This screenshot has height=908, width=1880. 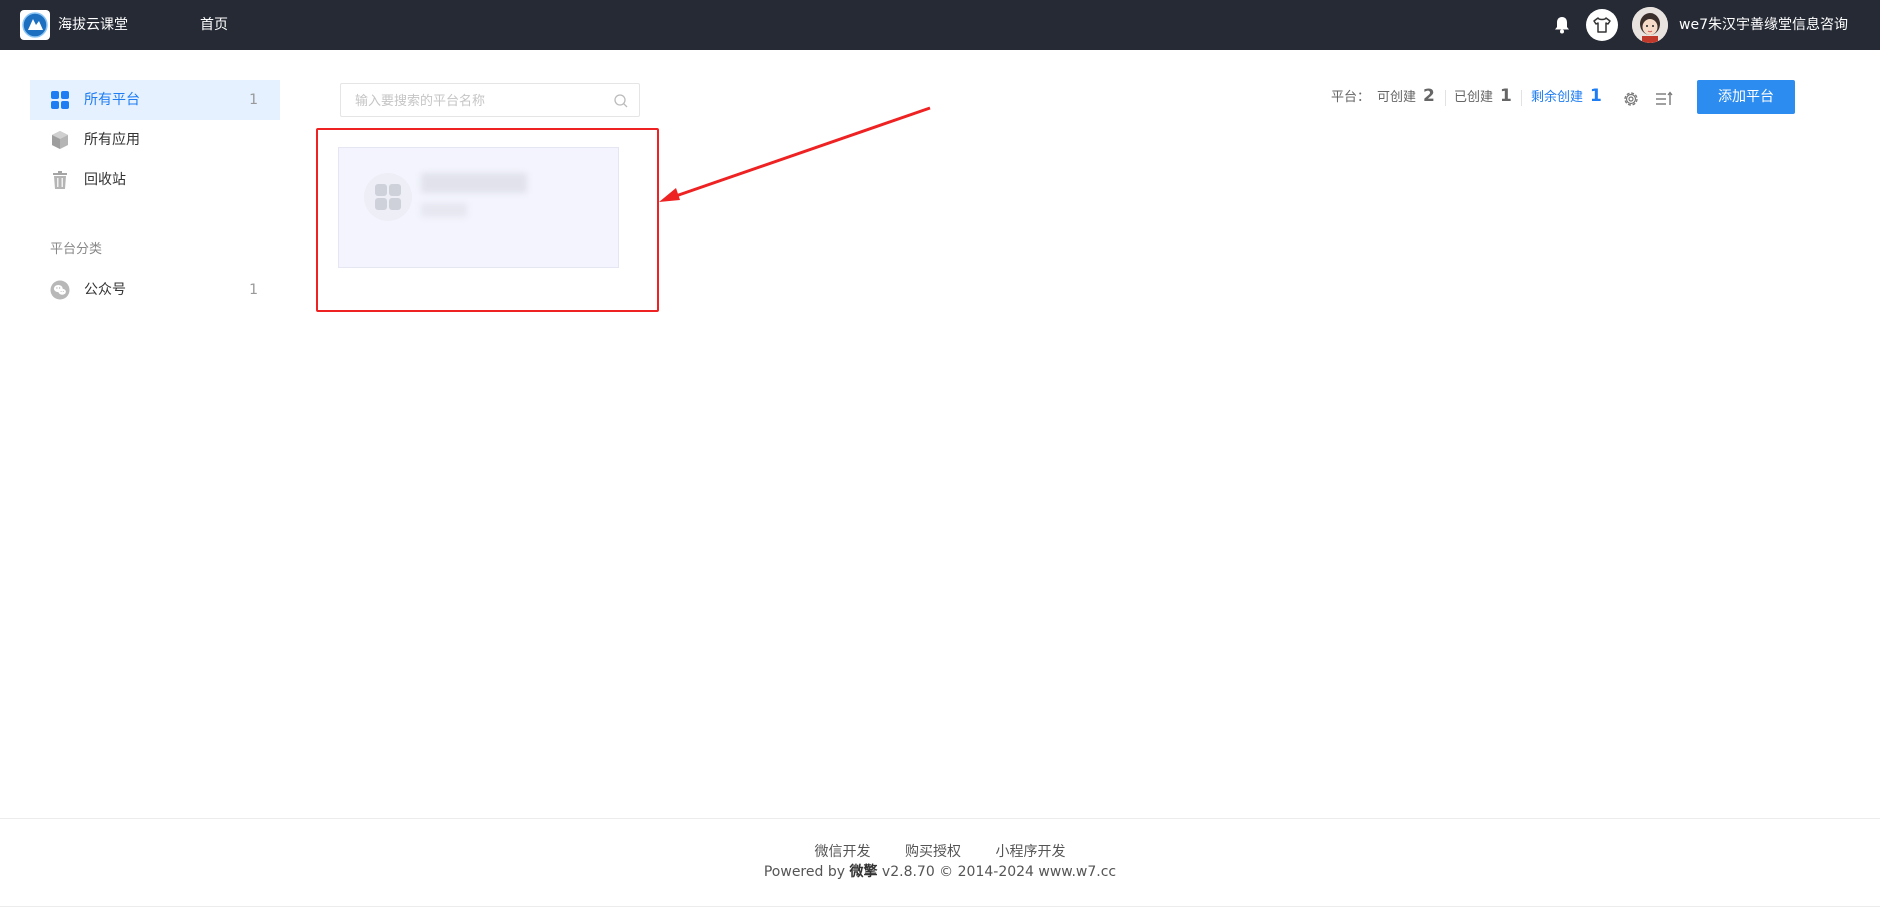 I want to click on footer-divider, so click(x=940, y=818).